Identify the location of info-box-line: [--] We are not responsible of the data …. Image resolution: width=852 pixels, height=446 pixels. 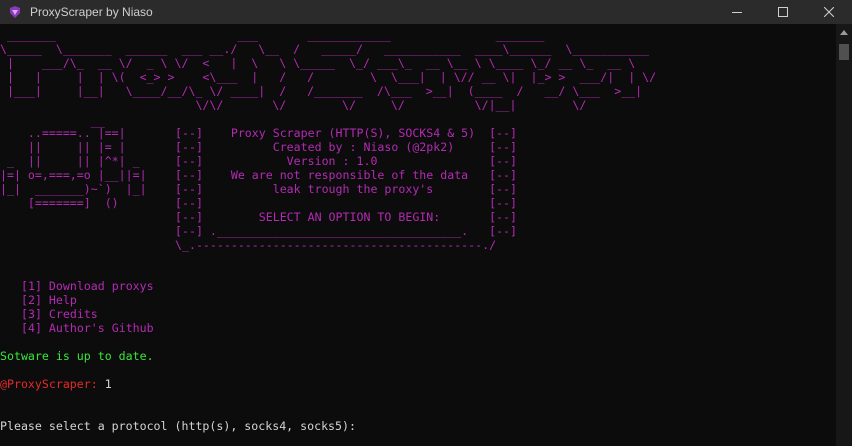
(346, 175).